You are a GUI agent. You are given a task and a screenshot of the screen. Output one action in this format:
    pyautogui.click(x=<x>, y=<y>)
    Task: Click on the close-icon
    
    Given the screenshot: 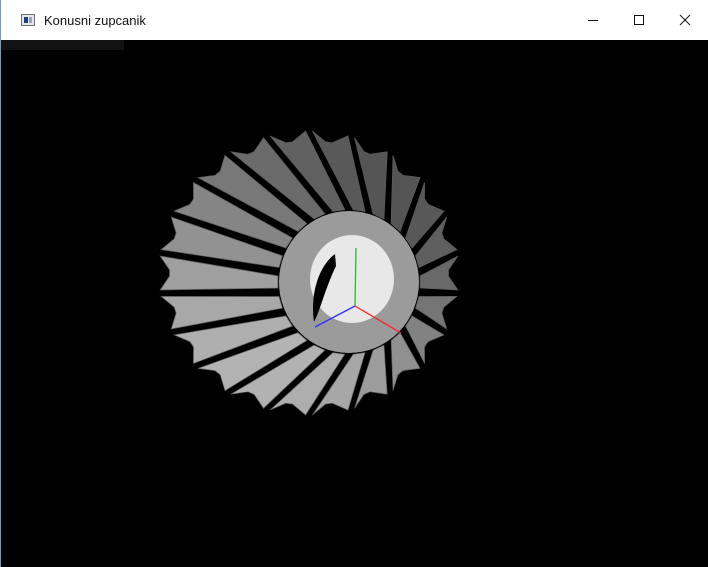 What is the action you would take?
    pyautogui.click(x=685, y=20)
    